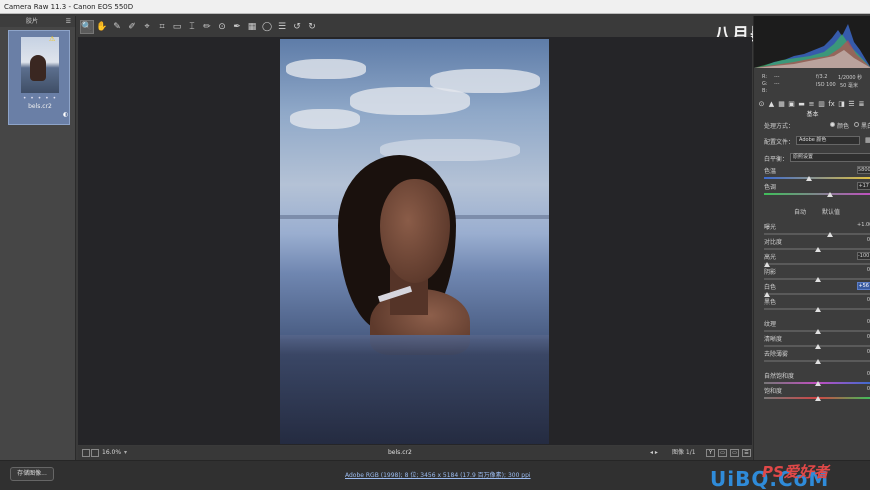 Image resolution: width=870 pixels, height=490 pixels. What do you see at coordinates (822, 77) in the screenshot?
I see `aperture-value: f/3.2` at bounding box center [822, 77].